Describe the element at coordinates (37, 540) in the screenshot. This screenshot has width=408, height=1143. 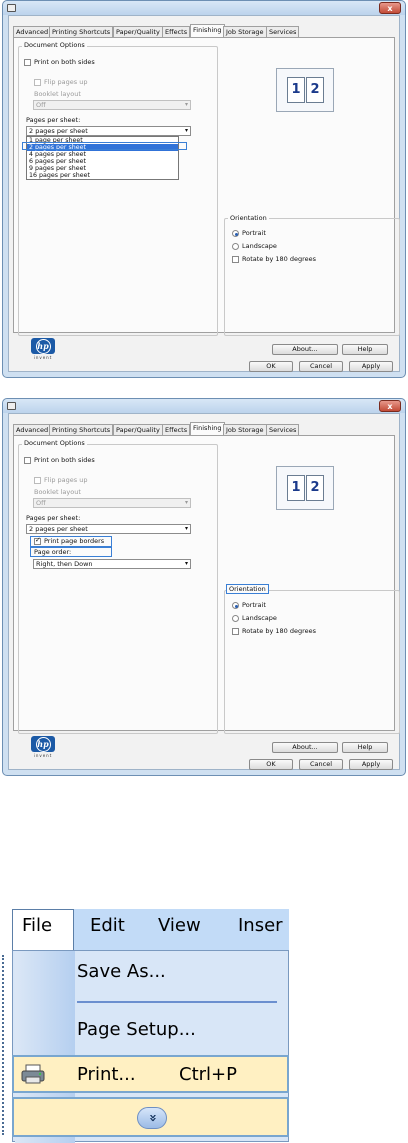
I see `print-page-borders-checkbox` at that location.